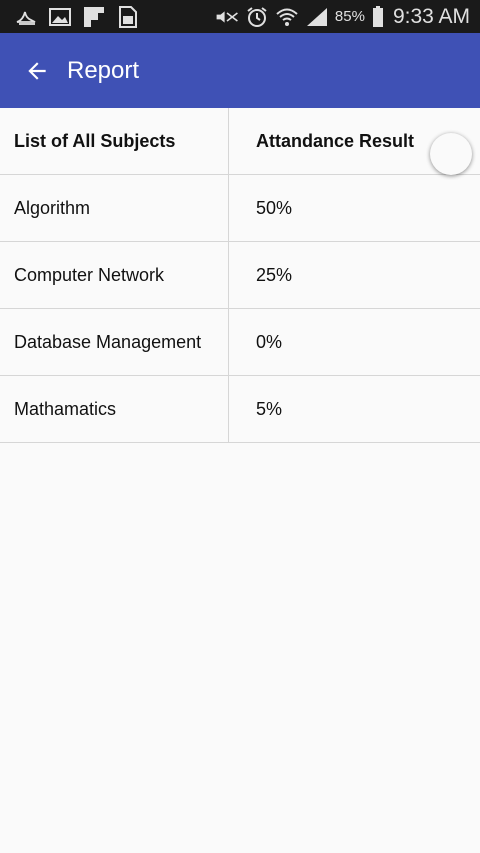  What do you see at coordinates (287, 17) in the screenshot?
I see `wifi-icon` at bounding box center [287, 17].